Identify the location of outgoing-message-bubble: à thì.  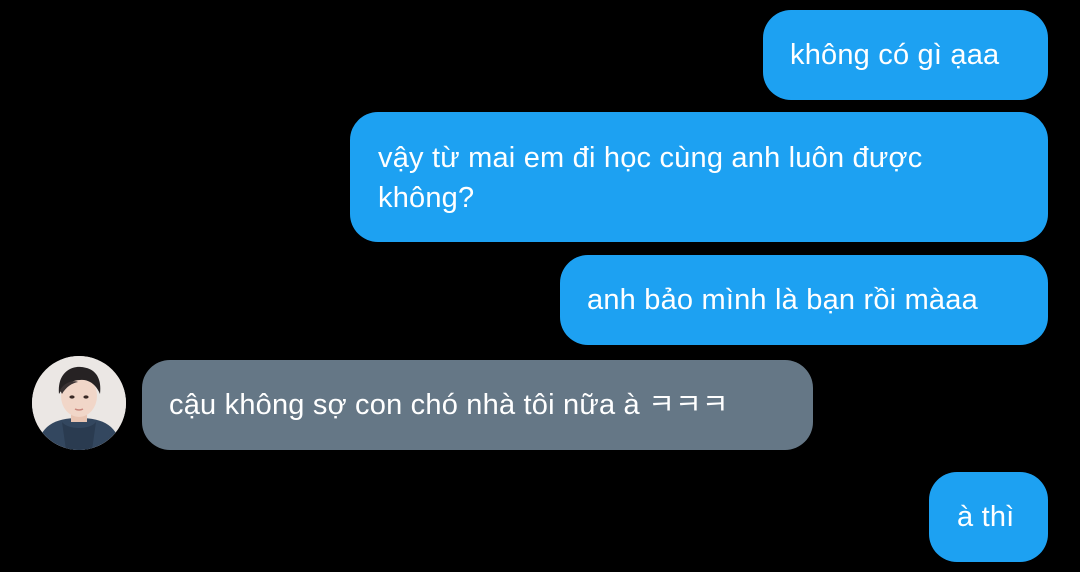
(988, 517).